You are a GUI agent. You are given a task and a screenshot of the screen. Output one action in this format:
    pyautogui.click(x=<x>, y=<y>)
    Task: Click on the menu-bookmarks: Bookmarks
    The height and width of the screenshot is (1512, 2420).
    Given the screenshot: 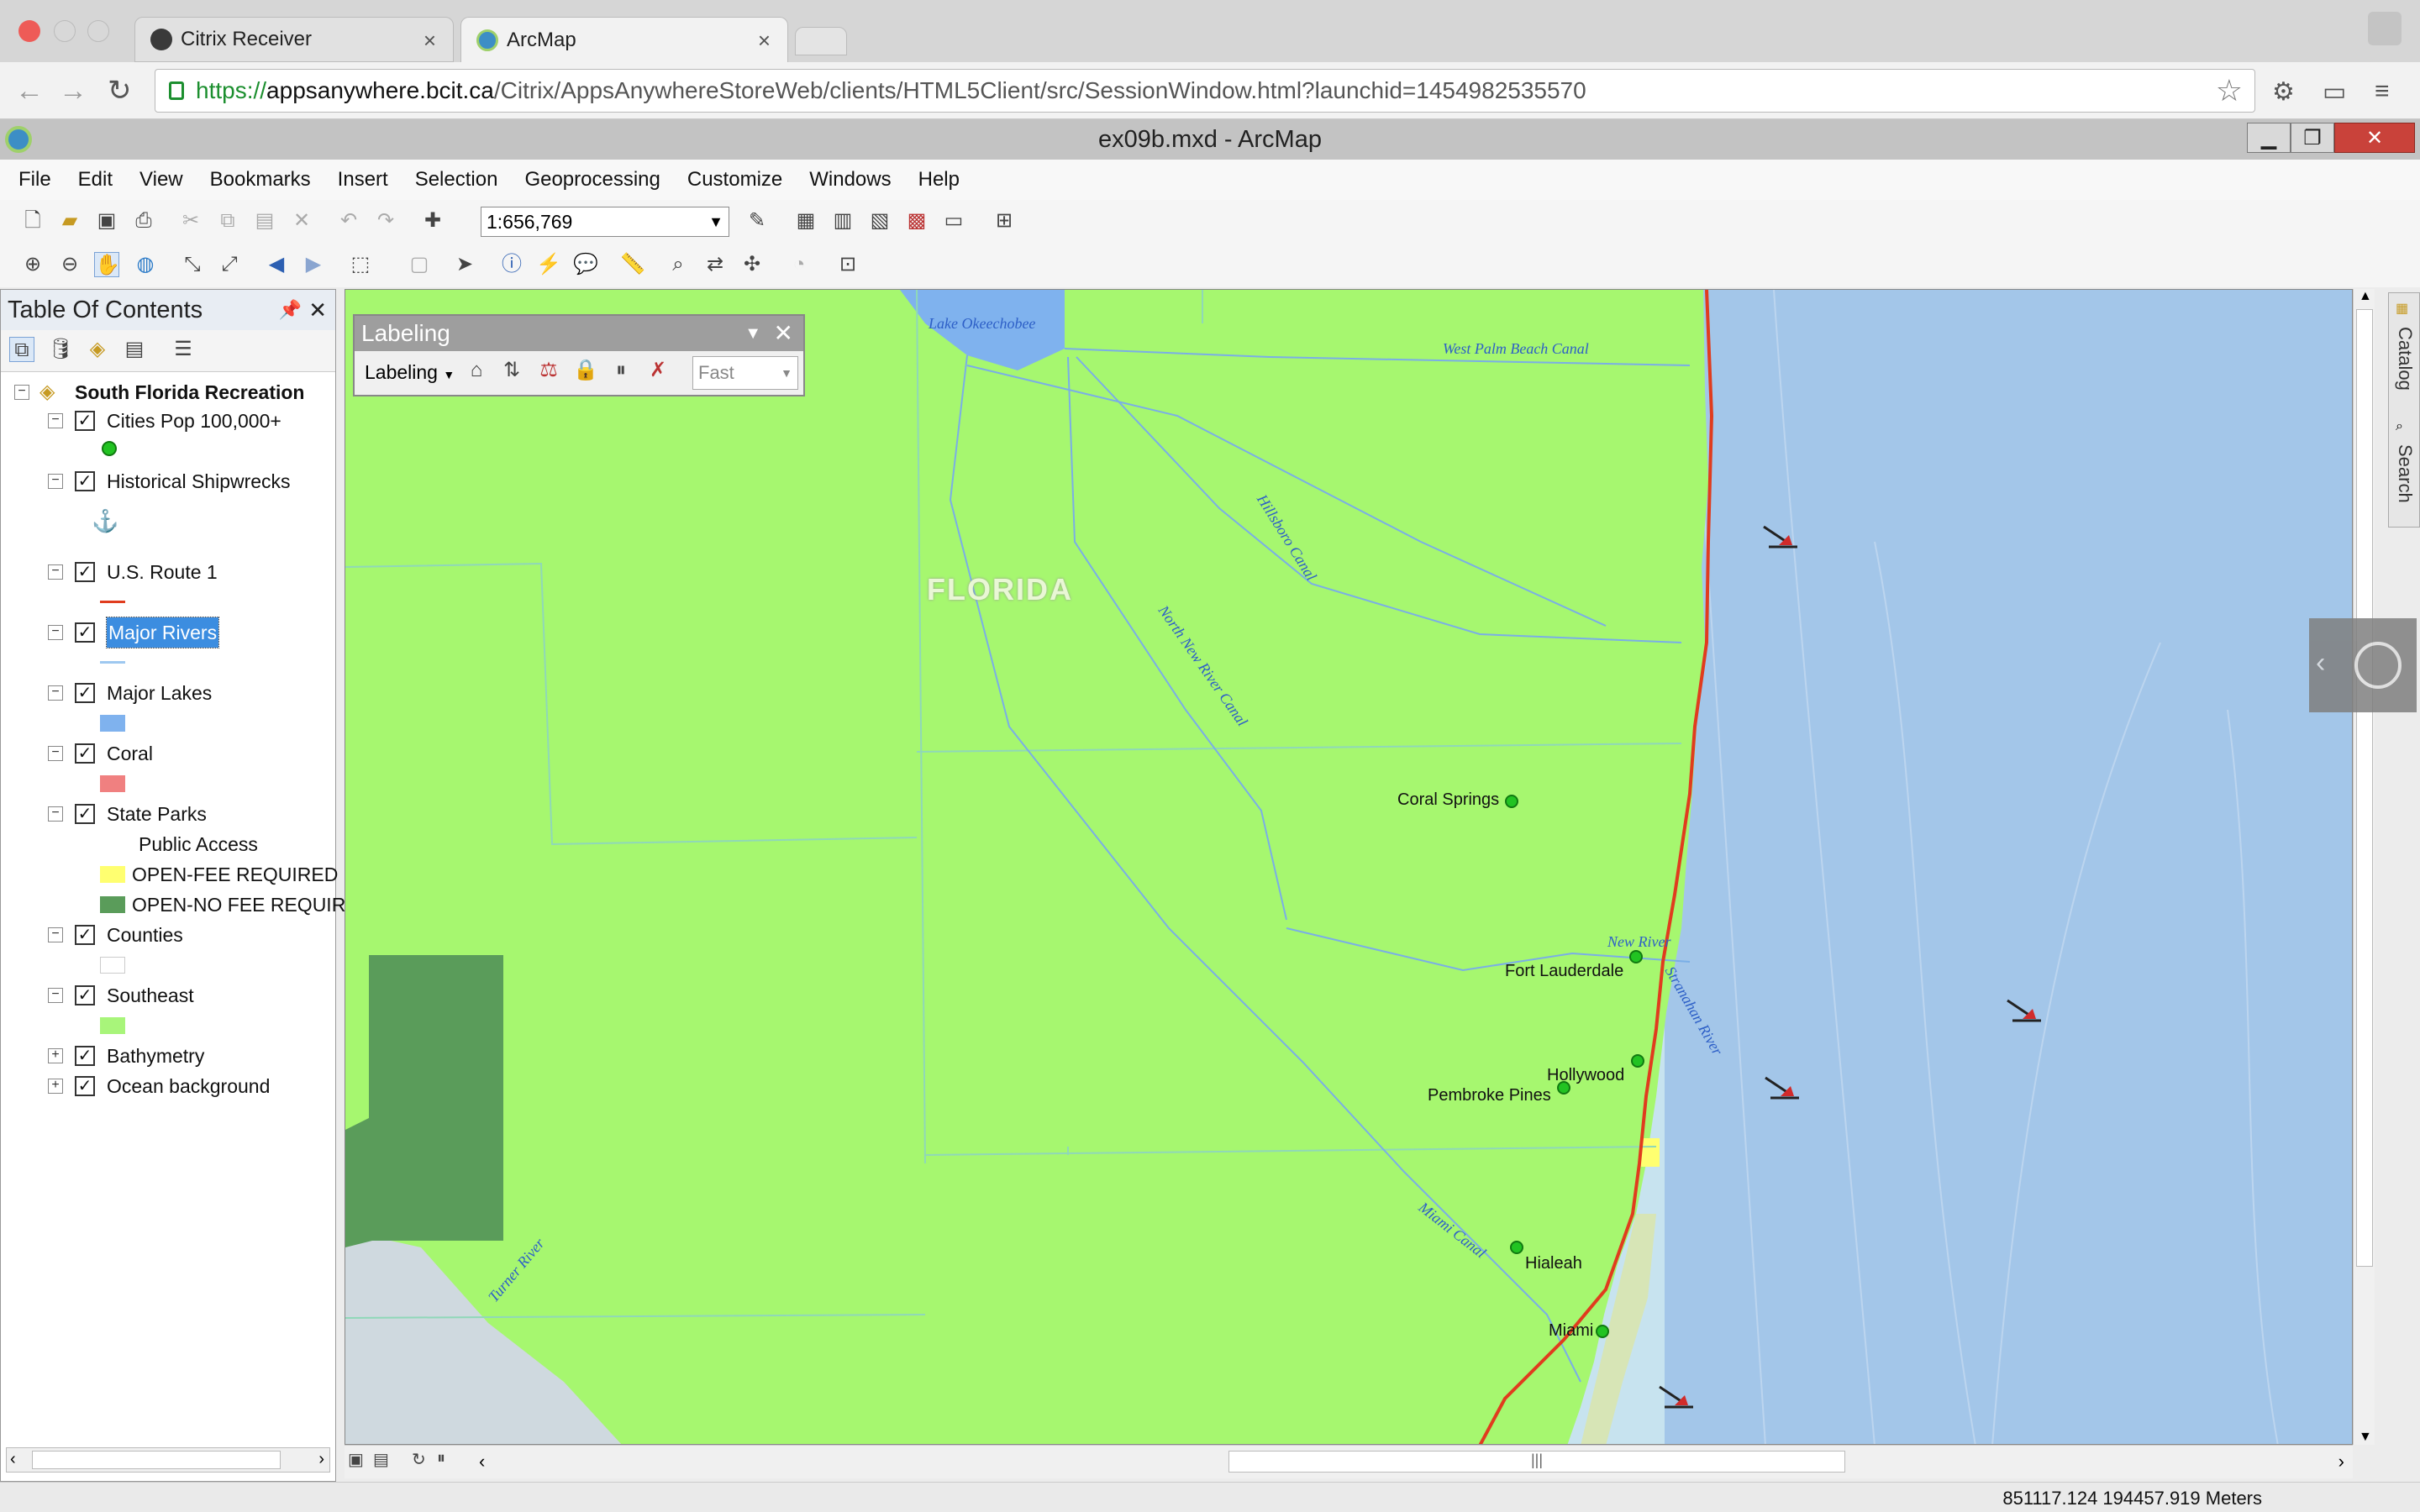 What is the action you would take?
    pyautogui.click(x=261, y=180)
    